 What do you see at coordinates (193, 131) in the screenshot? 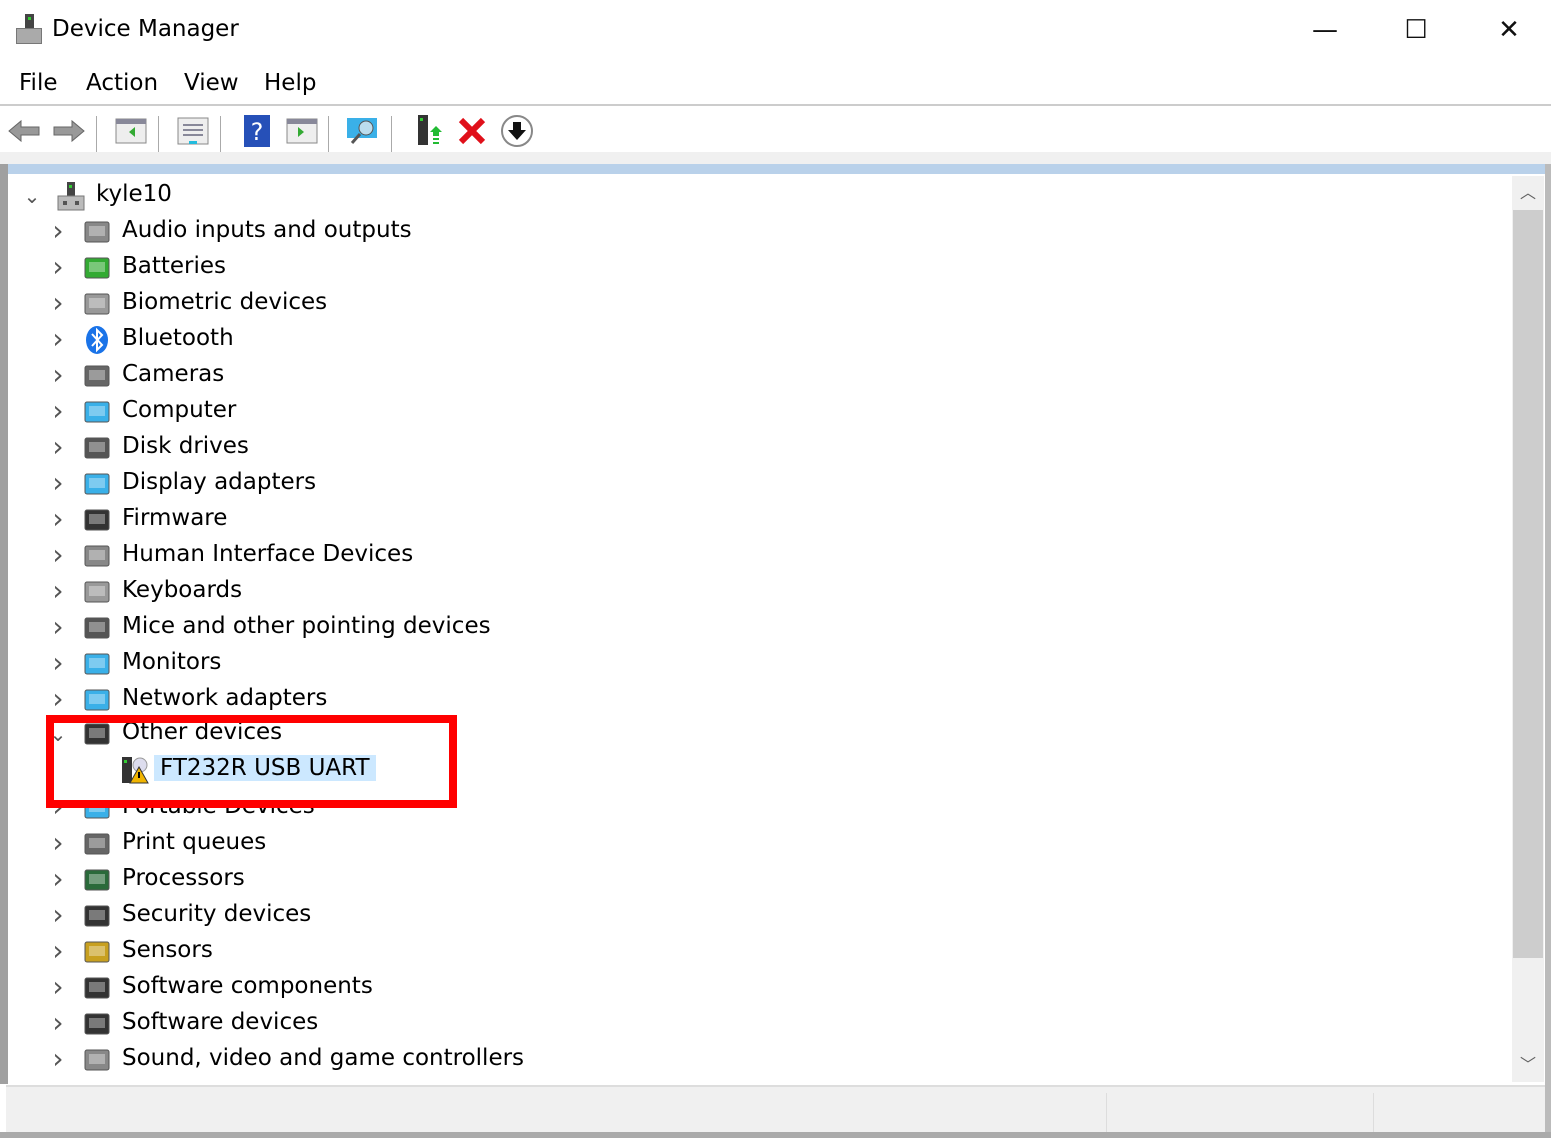
I see `properties-icon` at bounding box center [193, 131].